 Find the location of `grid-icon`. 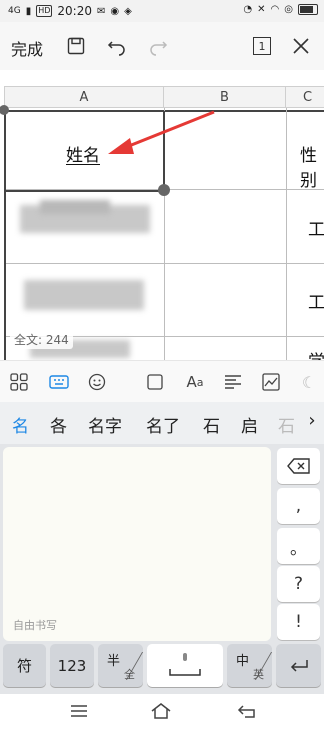

grid-icon is located at coordinates (19, 382).